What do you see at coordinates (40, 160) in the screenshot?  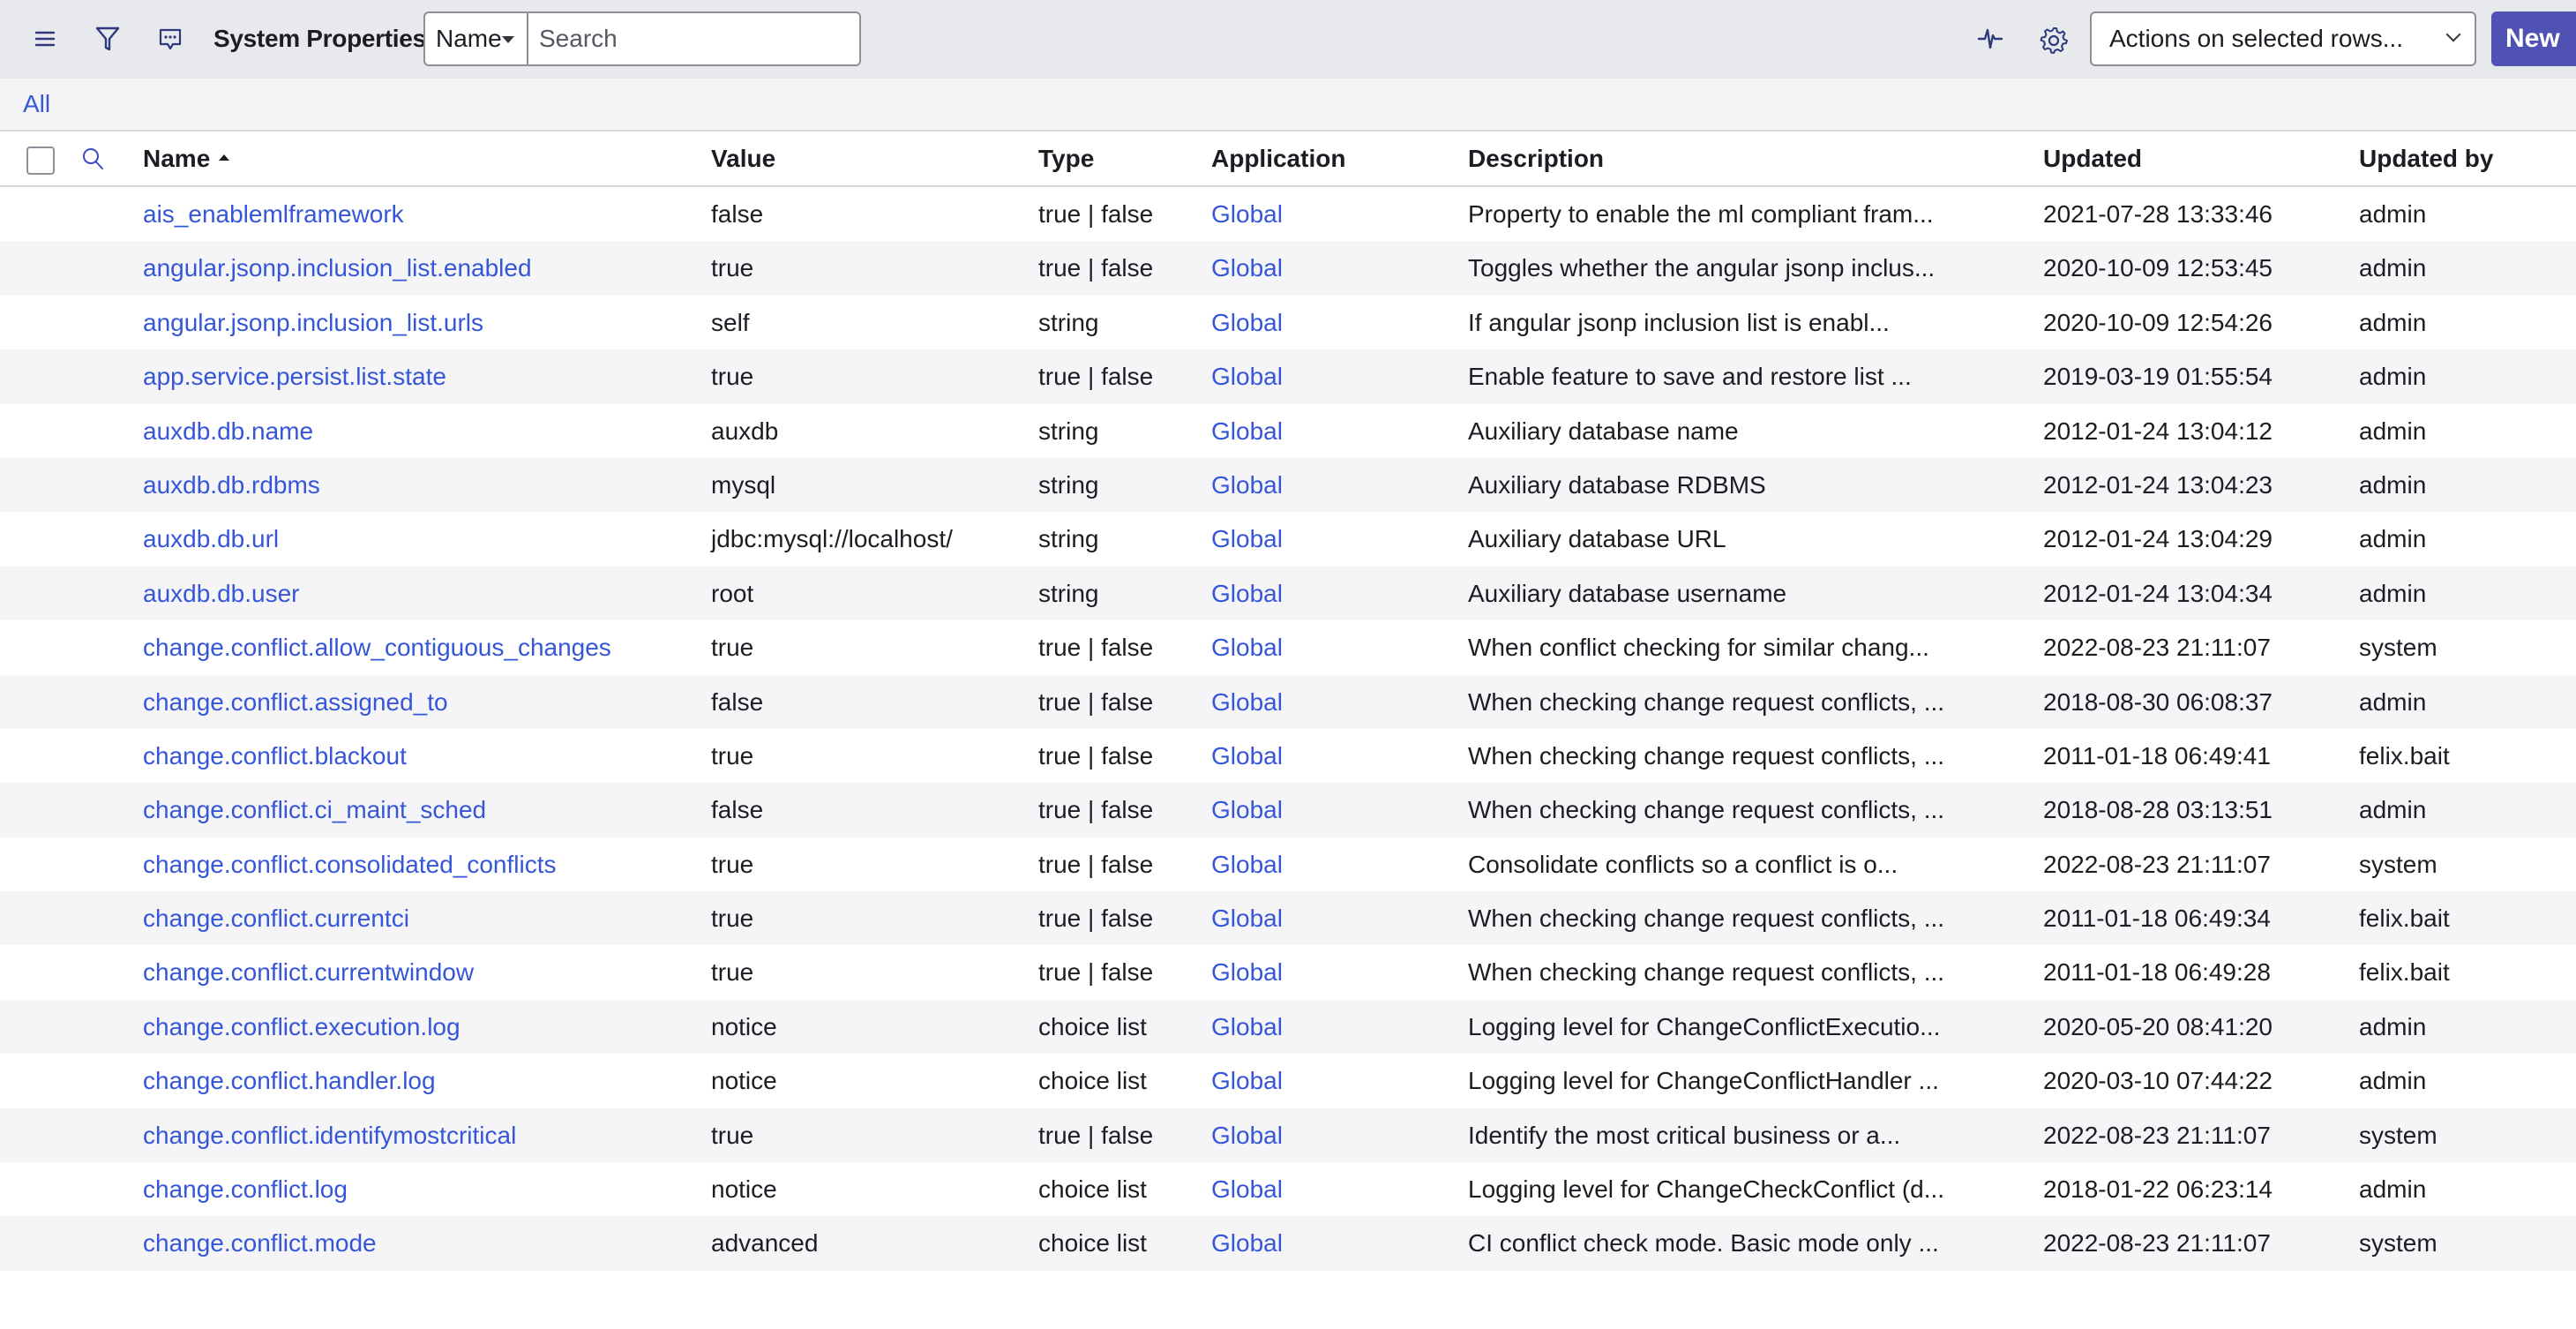 I see `select-all-checkbox` at bounding box center [40, 160].